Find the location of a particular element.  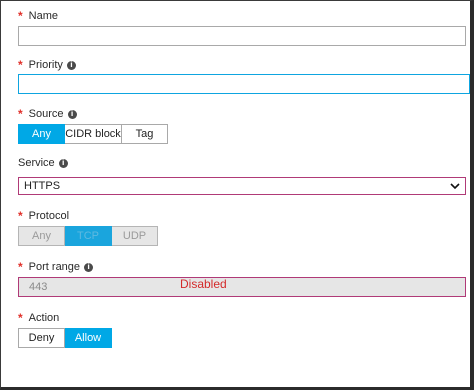

priority-label-text: Priority is located at coordinates (45, 65).